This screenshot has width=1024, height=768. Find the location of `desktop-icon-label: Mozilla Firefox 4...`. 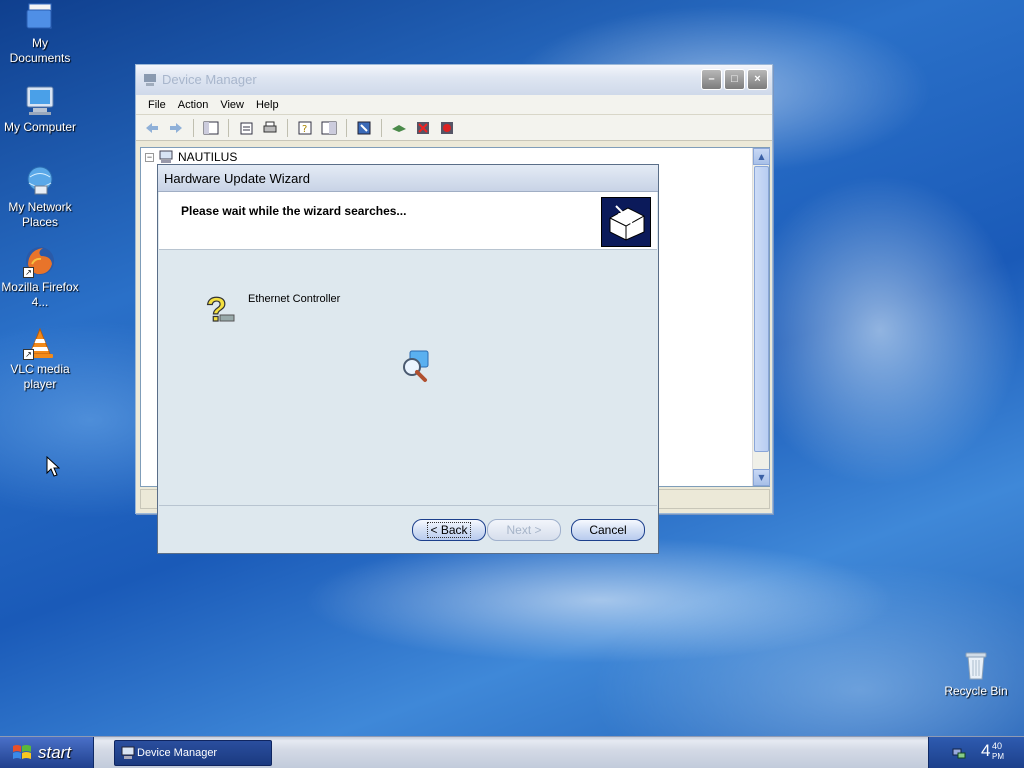

desktop-icon-label: Mozilla Firefox 4... is located at coordinates (40, 294).